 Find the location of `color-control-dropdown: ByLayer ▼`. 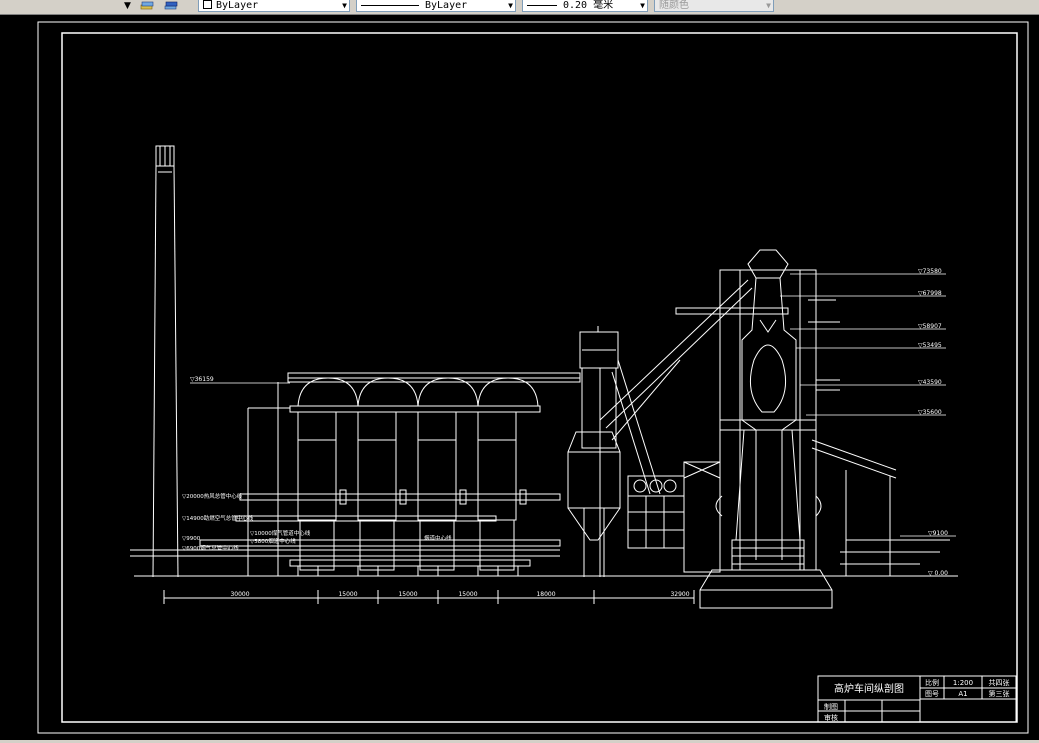

color-control-dropdown: ByLayer ▼ is located at coordinates (274, 6).